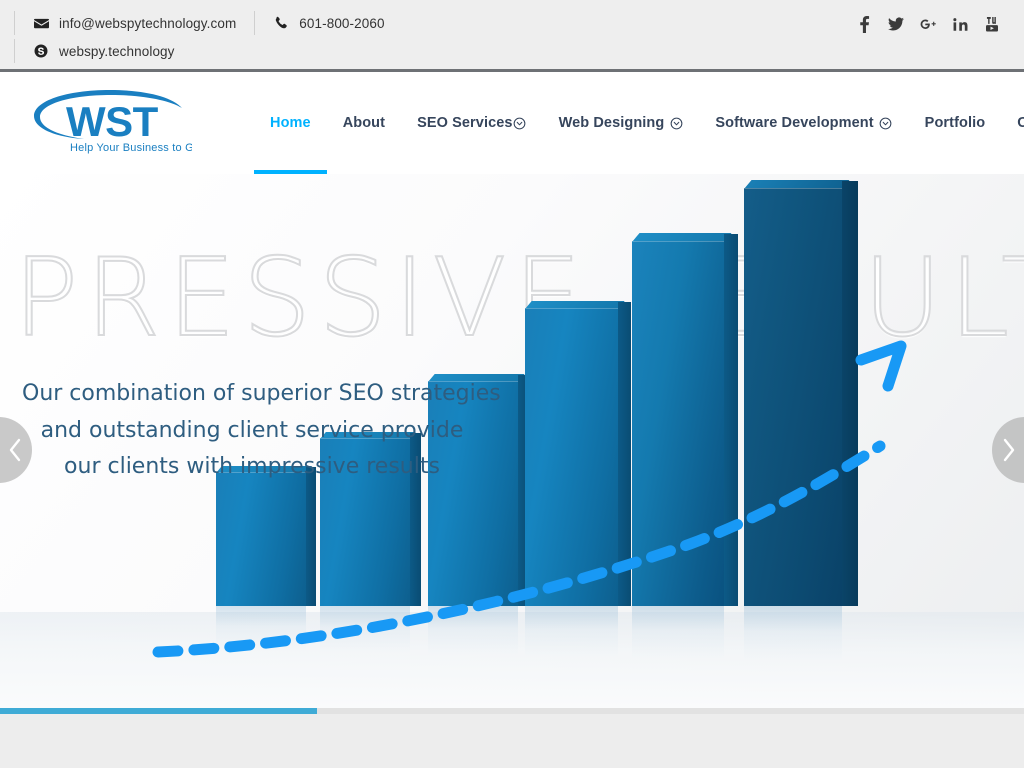  I want to click on nav-item-home: Home, so click(290, 123).